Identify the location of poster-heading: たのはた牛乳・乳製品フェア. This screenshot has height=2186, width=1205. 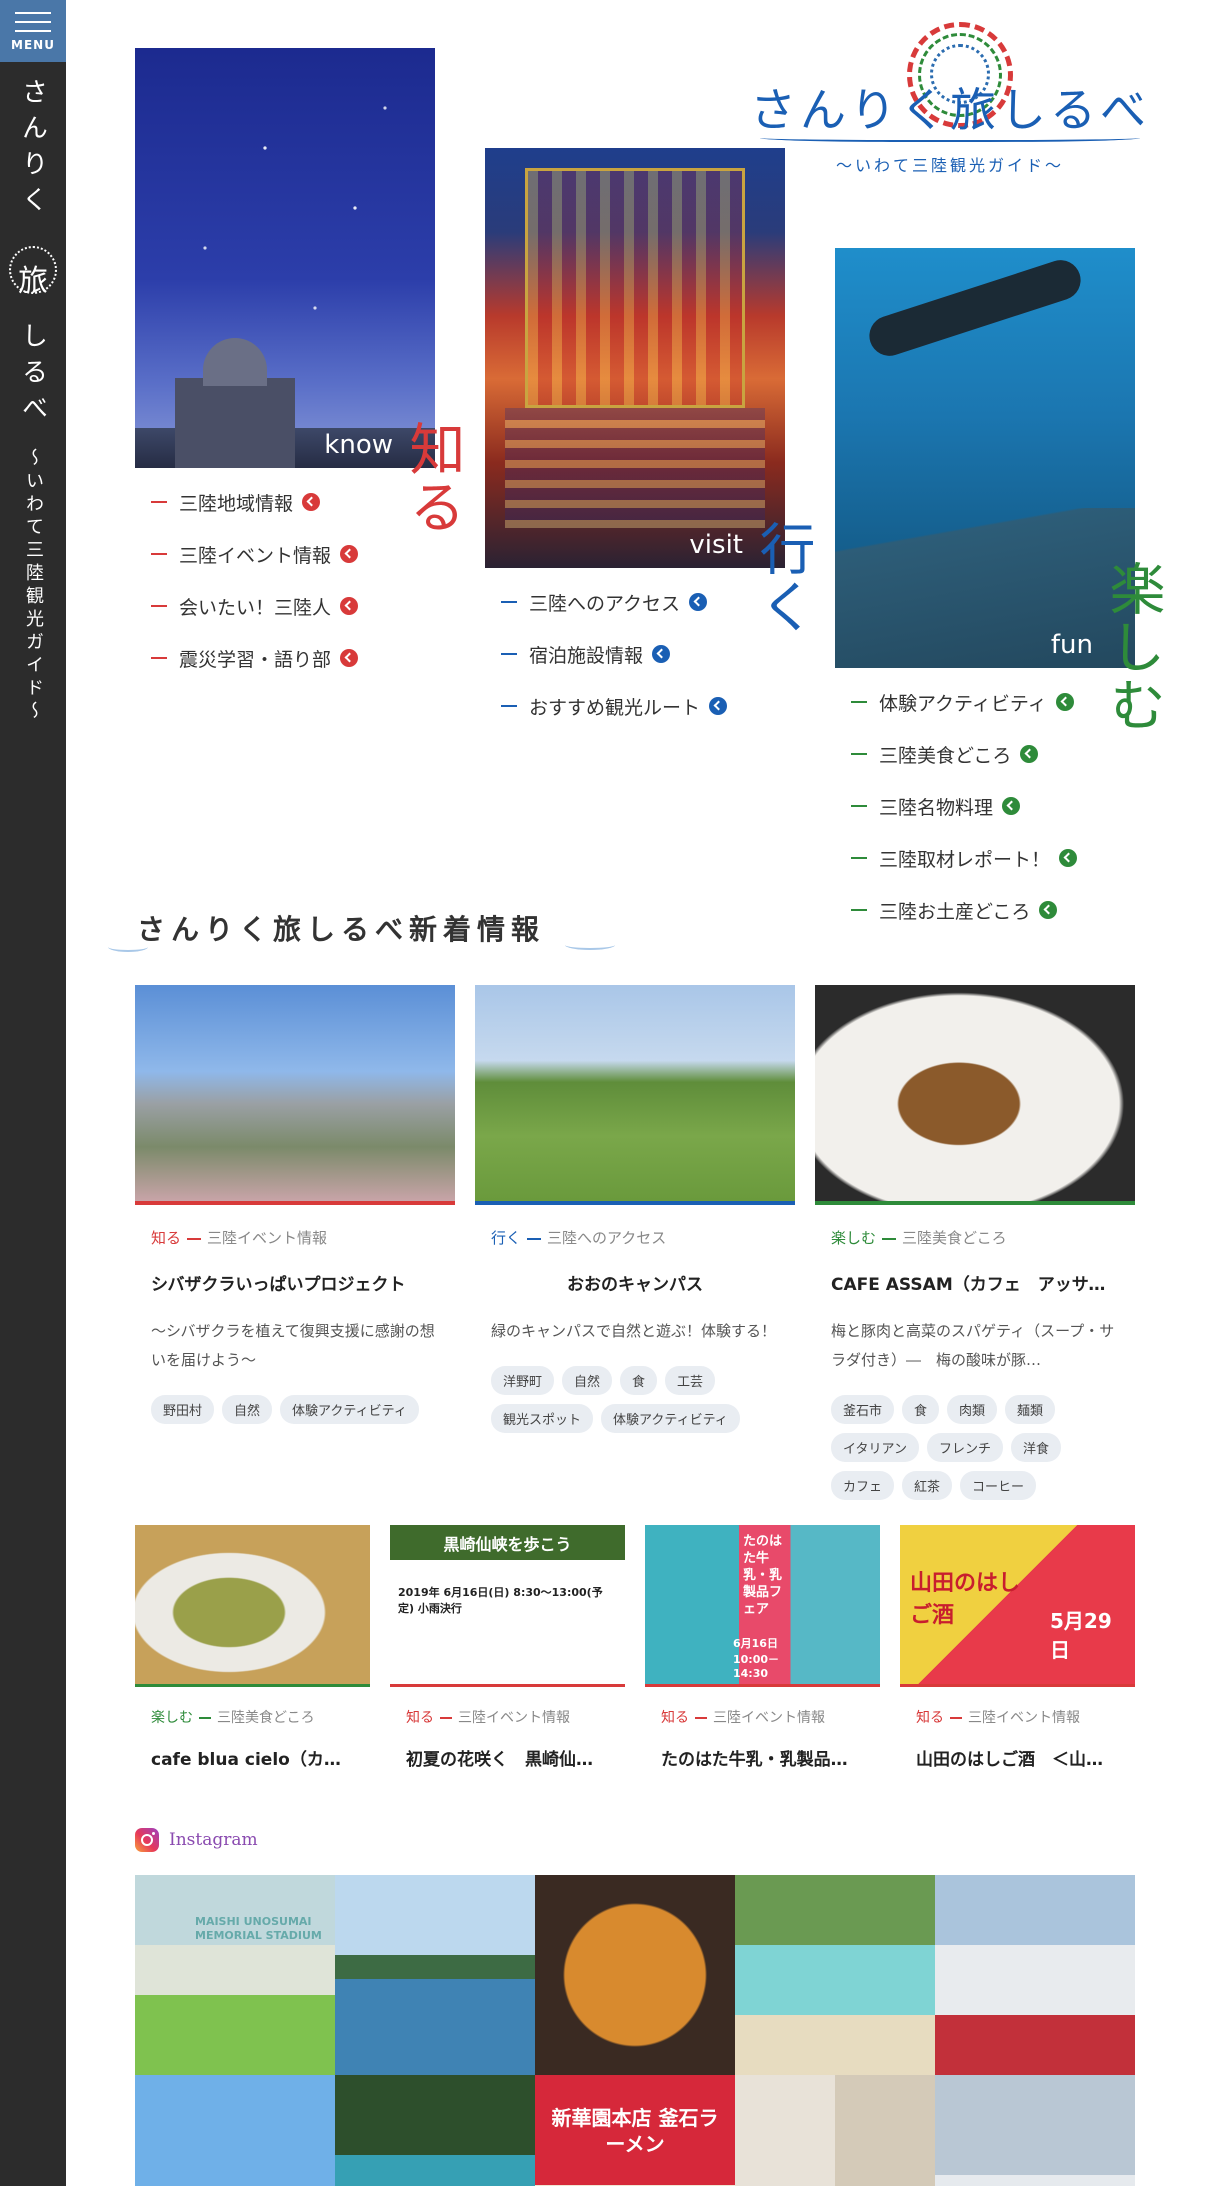
(763, 1575).